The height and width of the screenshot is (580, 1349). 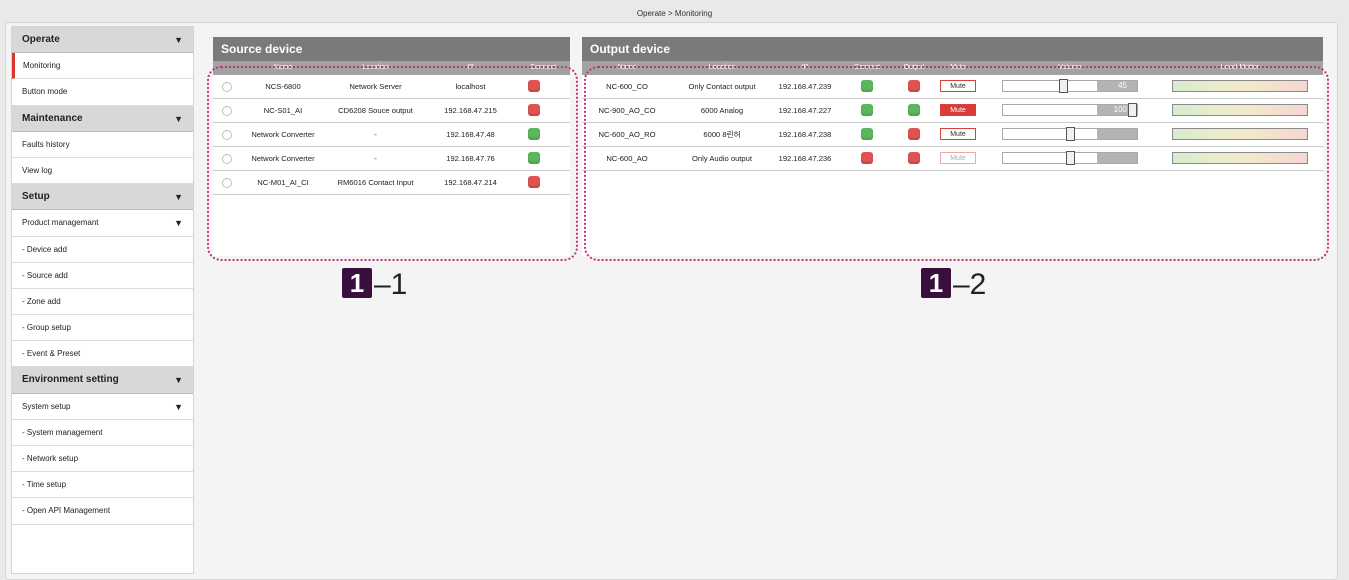 I want to click on sidebar-item-label: Faults history, so click(x=46, y=144).